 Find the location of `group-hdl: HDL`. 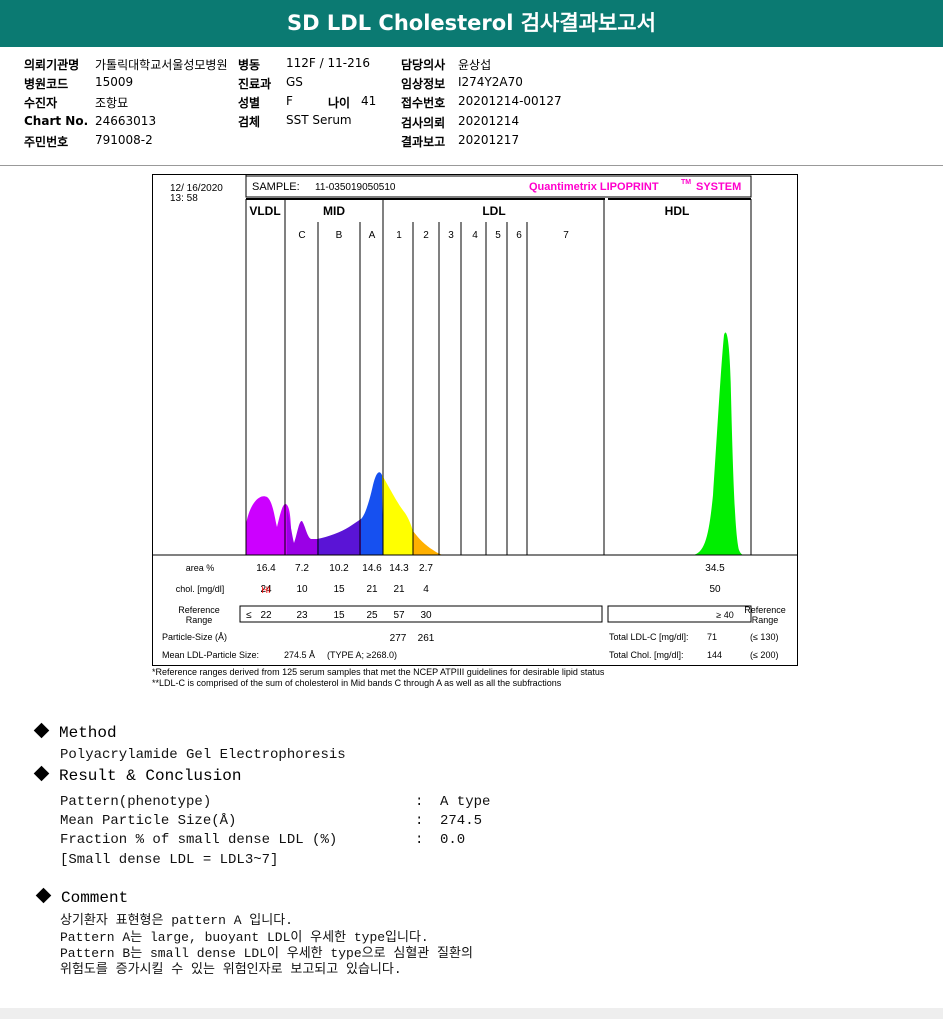

group-hdl: HDL is located at coordinates (677, 211).